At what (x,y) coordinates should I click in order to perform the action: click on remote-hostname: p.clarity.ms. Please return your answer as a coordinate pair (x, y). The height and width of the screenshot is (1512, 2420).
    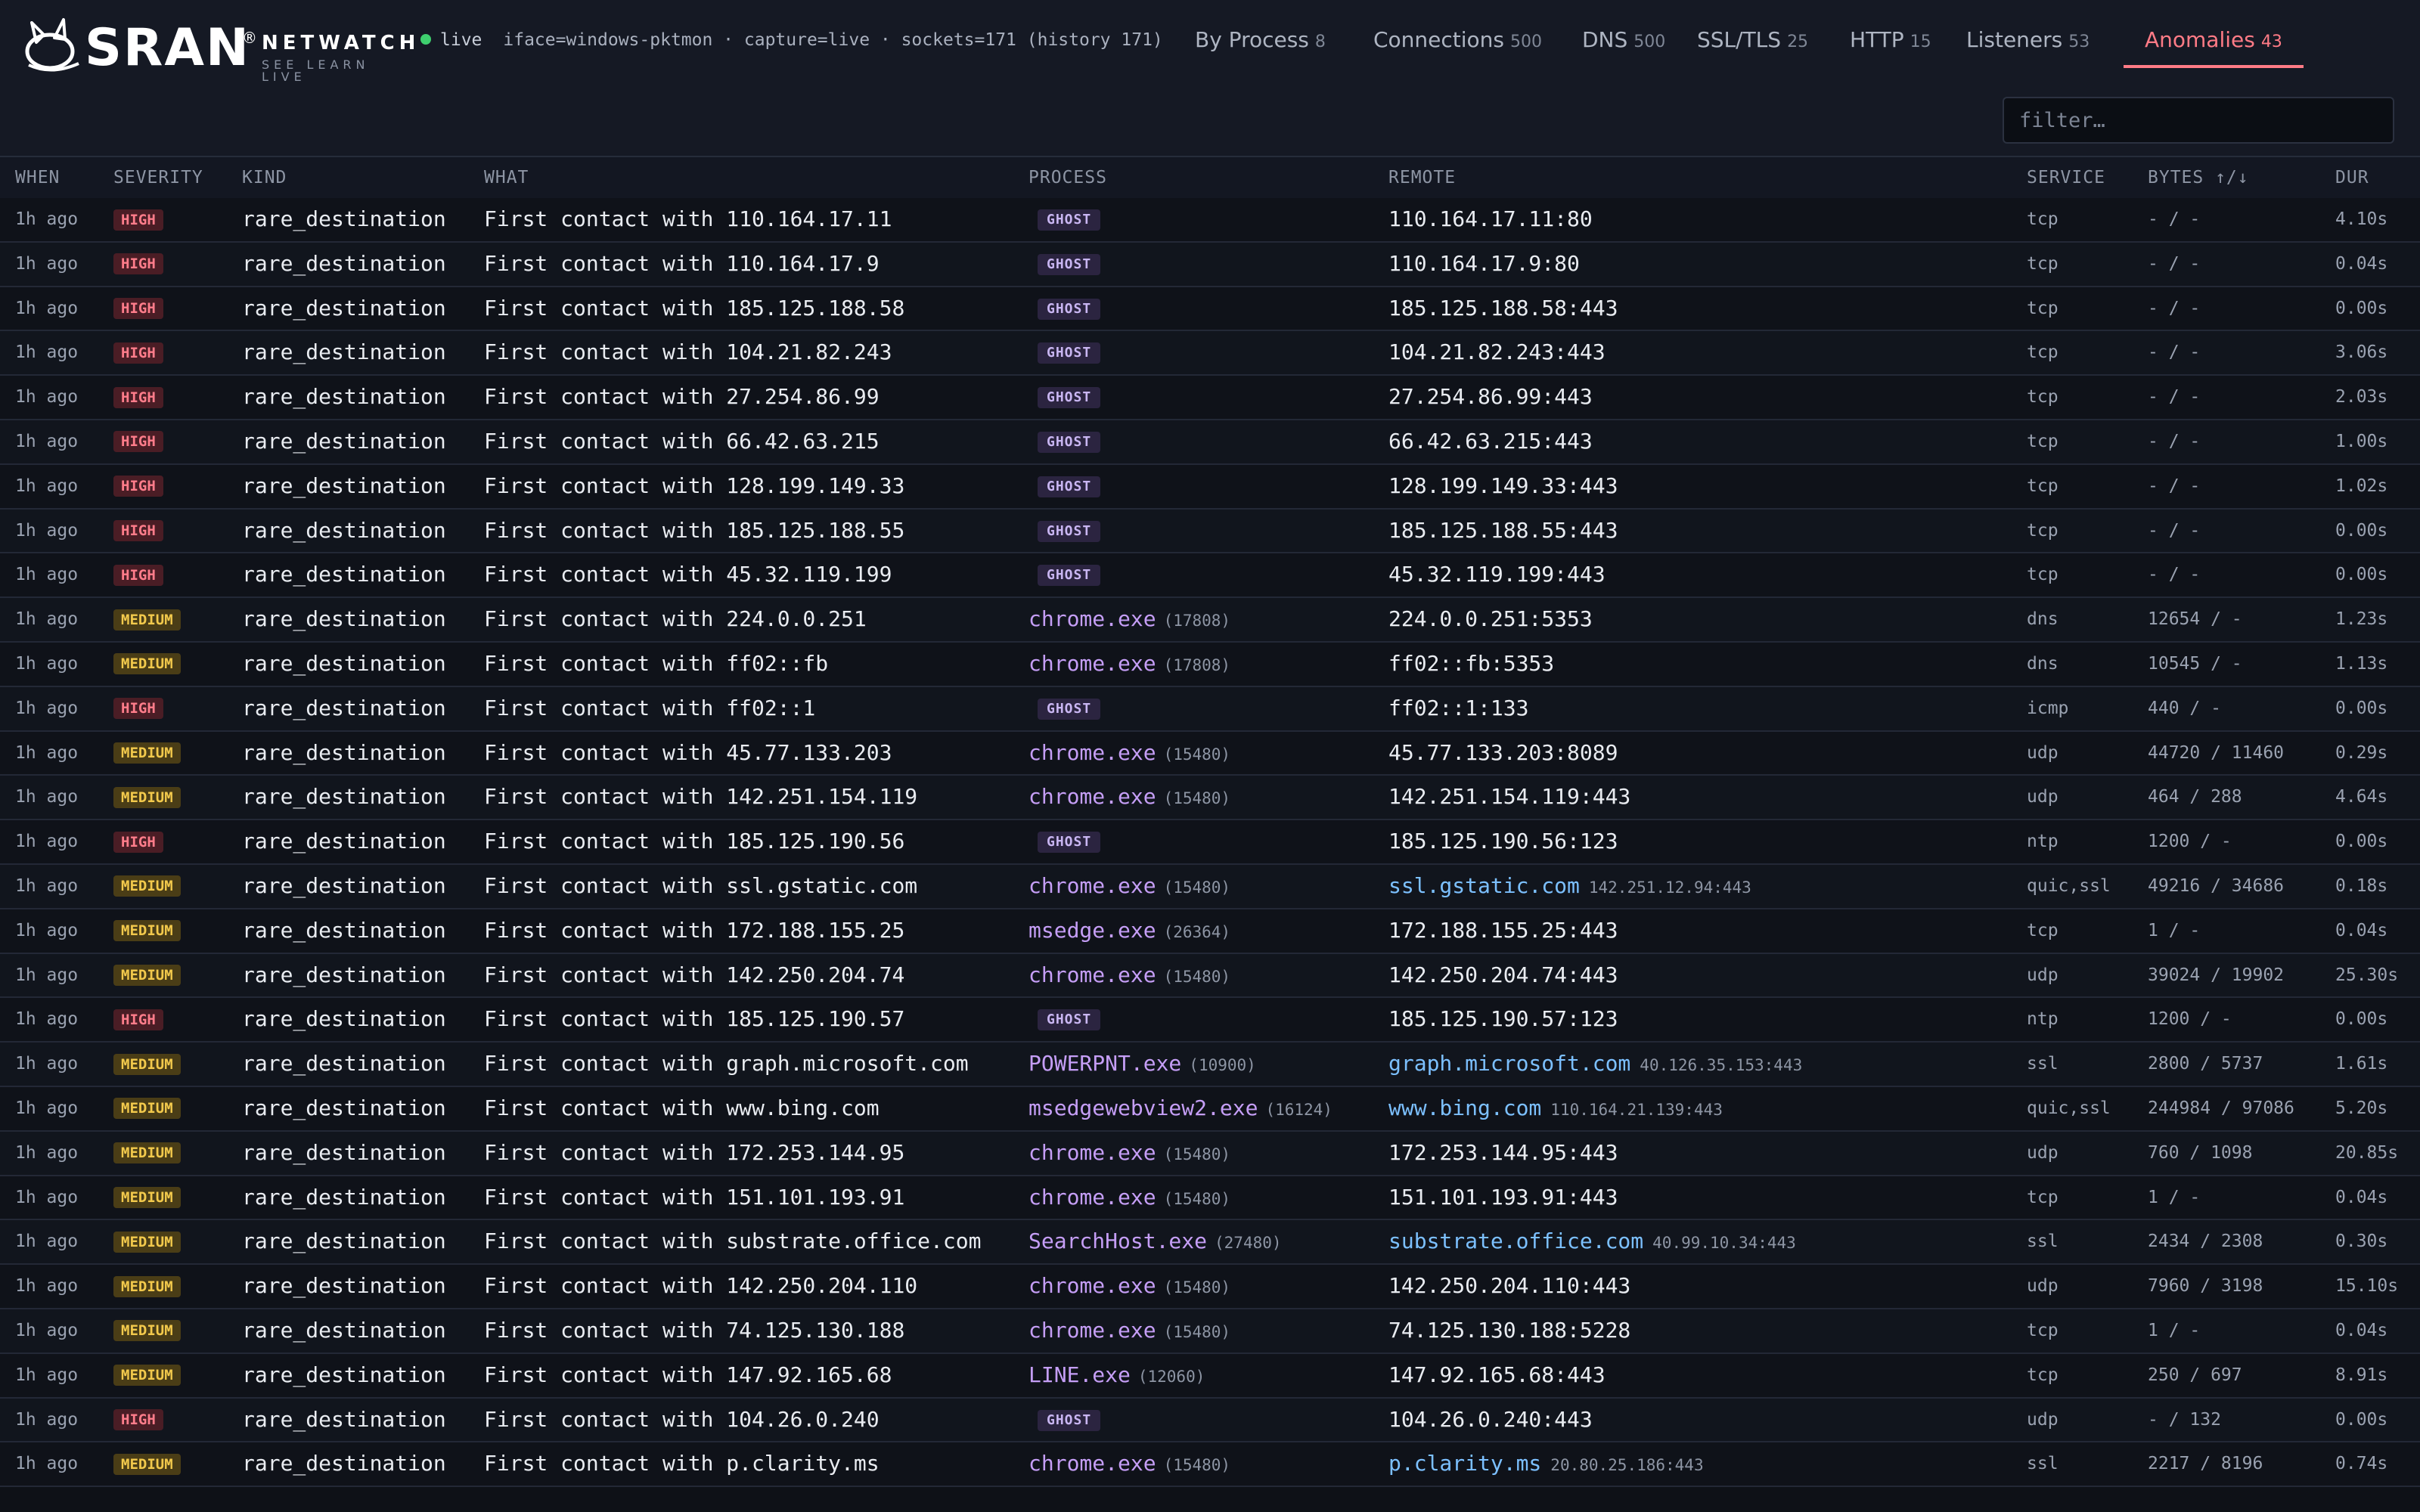
    Looking at the image, I should click on (1464, 1463).